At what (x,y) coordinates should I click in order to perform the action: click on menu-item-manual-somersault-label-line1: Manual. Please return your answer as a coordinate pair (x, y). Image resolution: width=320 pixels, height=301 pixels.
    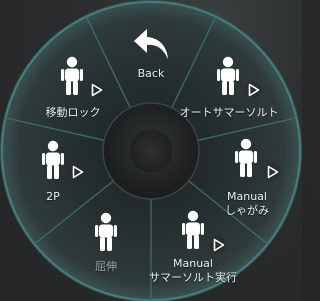
    Looking at the image, I should click on (193, 263).